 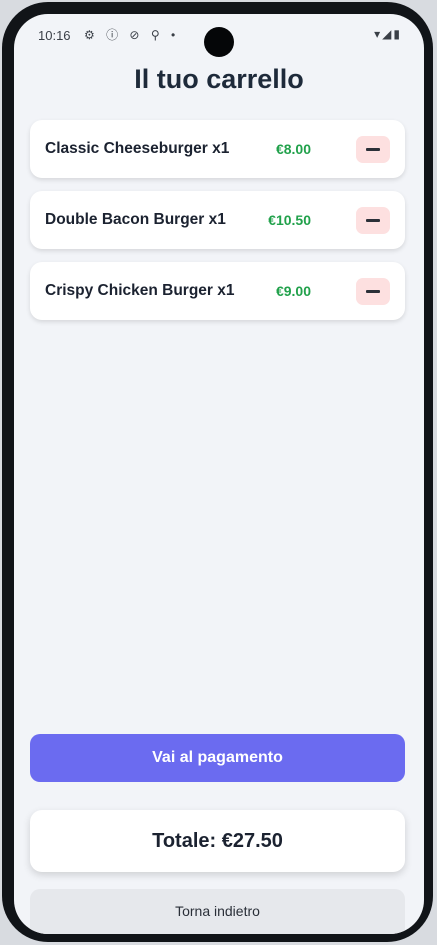 I want to click on cart-item-price: €9.00, so click(x=293, y=291).